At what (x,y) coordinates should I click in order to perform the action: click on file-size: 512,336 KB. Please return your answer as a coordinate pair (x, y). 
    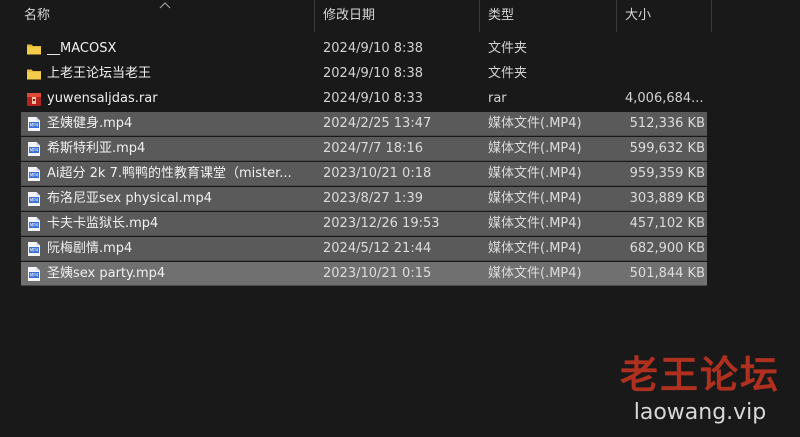
    Looking at the image, I should click on (667, 123).